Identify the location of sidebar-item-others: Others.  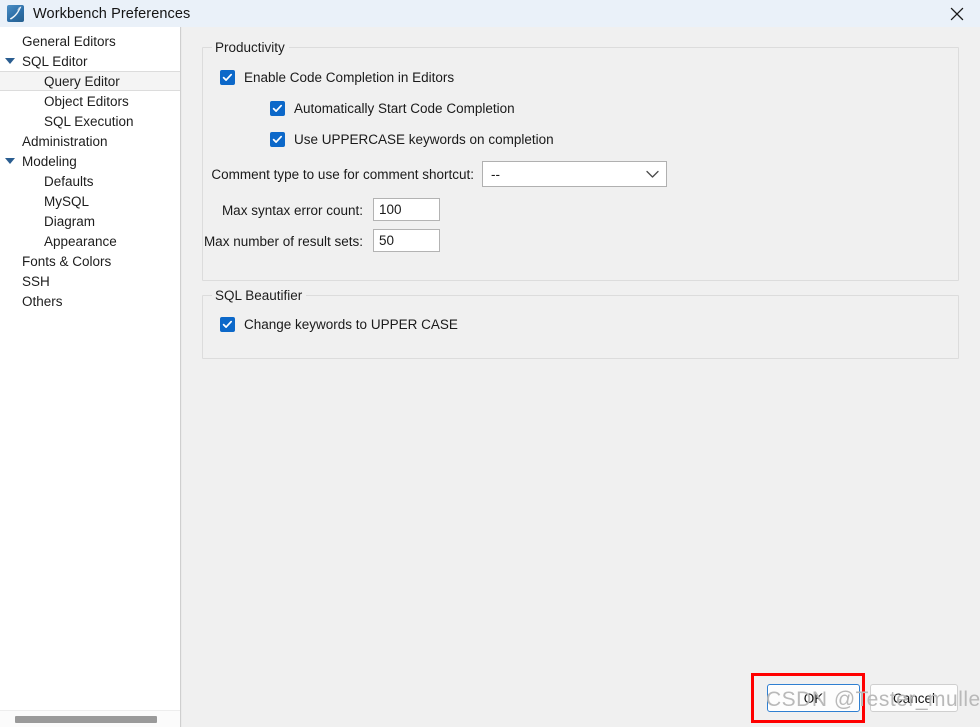
(90, 301).